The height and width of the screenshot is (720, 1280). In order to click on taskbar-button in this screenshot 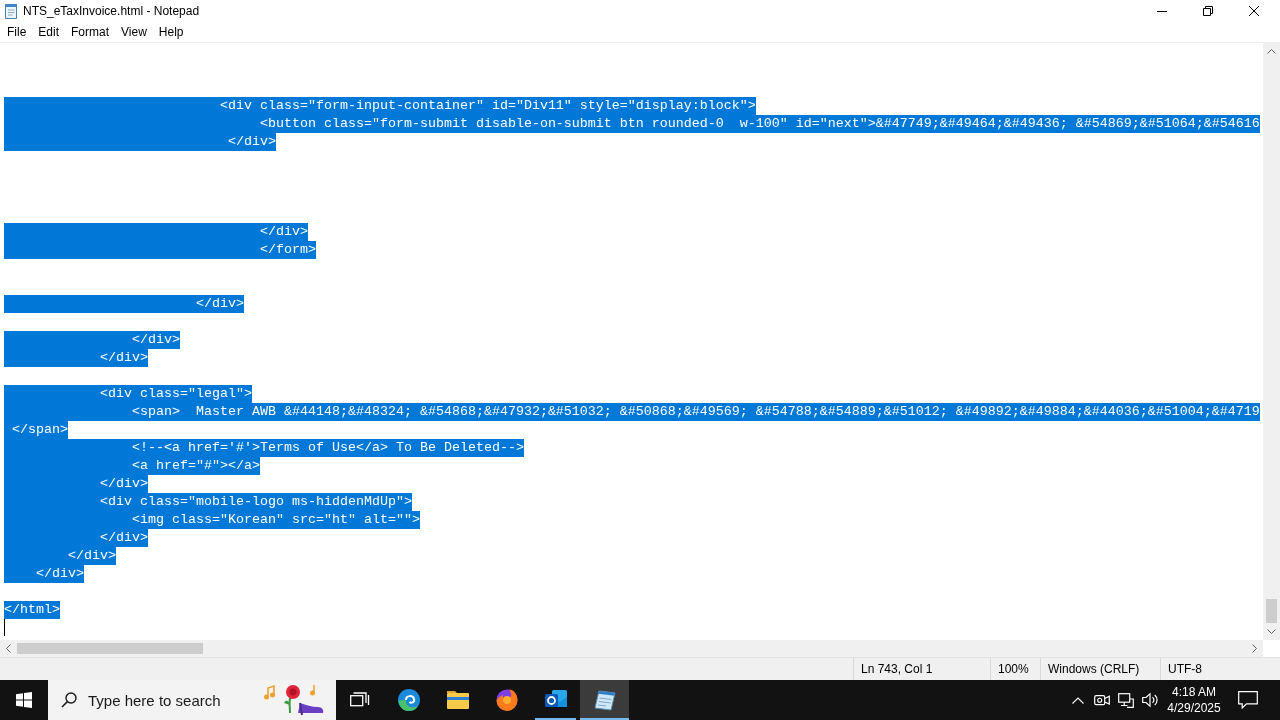, I will do `click(604, 700)`.